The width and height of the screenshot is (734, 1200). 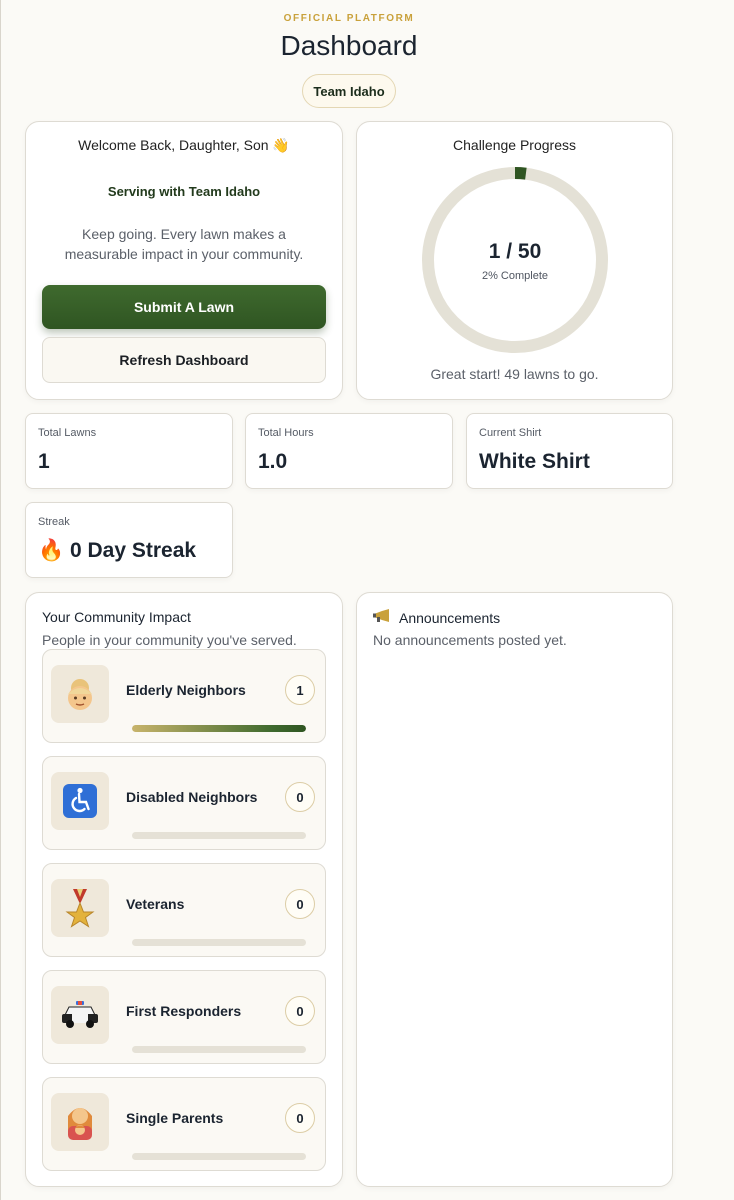 What do you see at coordinates (184, 145) in the screenshot?
I see `welcome-greeting: Welcome Back, Daughter, Son 👋` at bounding box center [184, 145].